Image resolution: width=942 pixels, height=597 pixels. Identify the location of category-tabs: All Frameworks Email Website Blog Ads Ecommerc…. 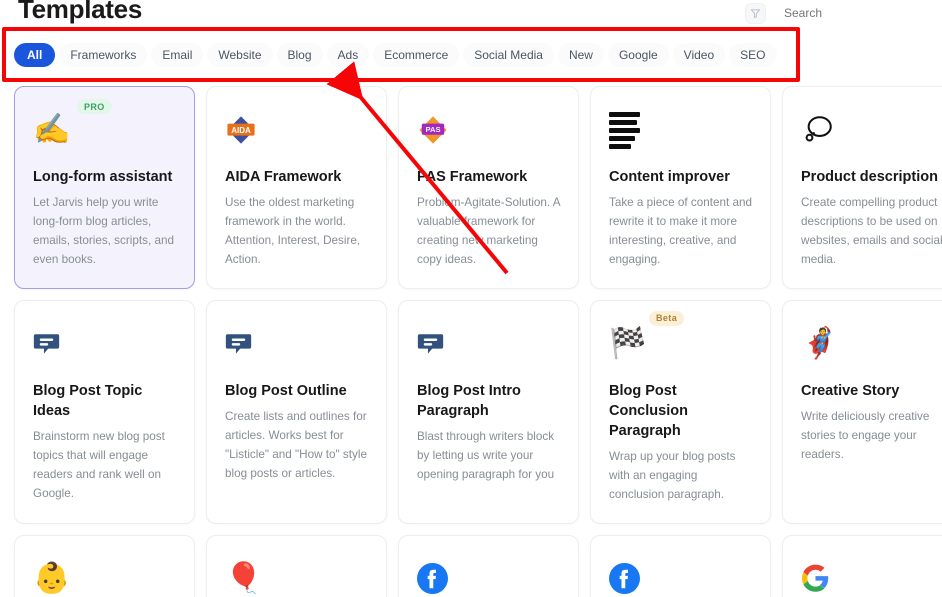
(471, 55).